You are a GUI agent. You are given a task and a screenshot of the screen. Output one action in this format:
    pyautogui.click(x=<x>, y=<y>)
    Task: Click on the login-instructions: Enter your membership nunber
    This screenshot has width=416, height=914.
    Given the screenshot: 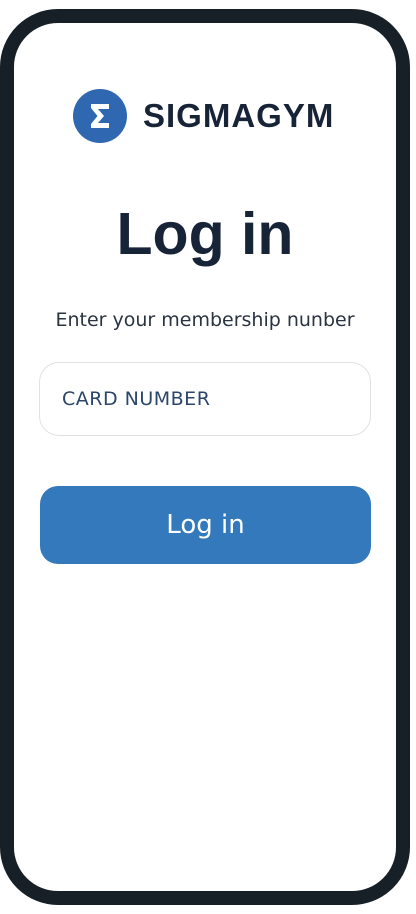 What is the action you would take?
    pyautogui.click(x=205, y=320)
    